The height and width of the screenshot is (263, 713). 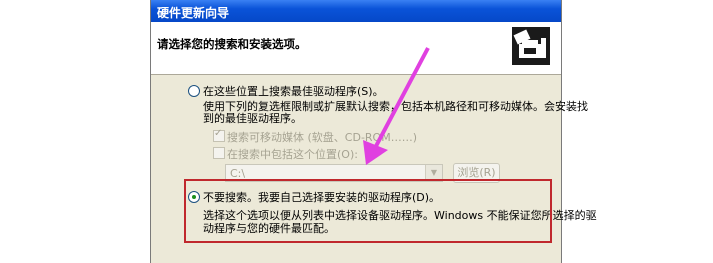 I want to click on window-title: 硬件更新向导, so click(x=193, y=13).